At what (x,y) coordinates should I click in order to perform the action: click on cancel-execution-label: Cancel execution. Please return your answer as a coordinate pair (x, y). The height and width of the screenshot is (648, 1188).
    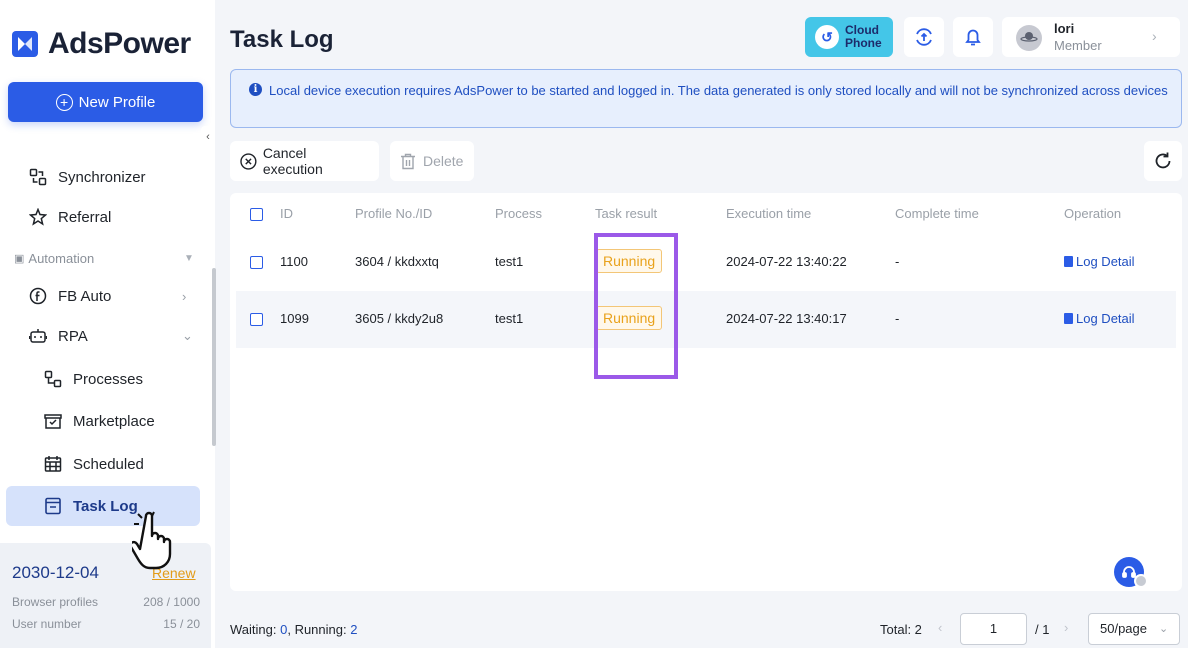
    Looking at the image, I should click on (292, 161).